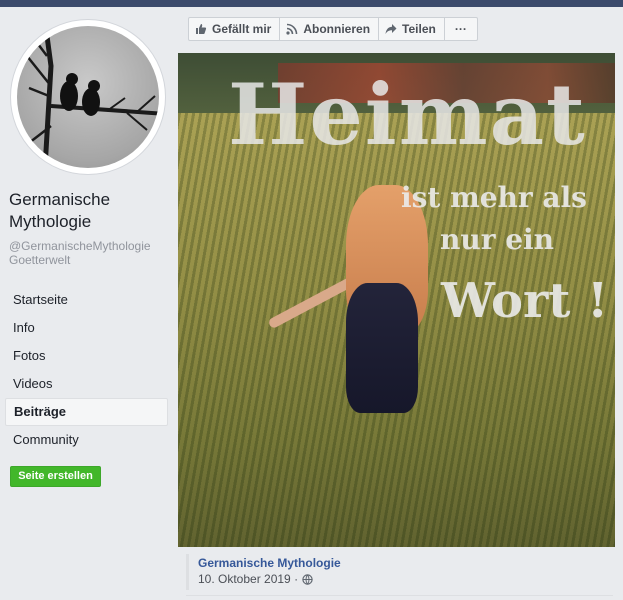 This screenshot has height=600, width=623. I want to click on subscribe-button: Abonnieren, so click(329, 29).